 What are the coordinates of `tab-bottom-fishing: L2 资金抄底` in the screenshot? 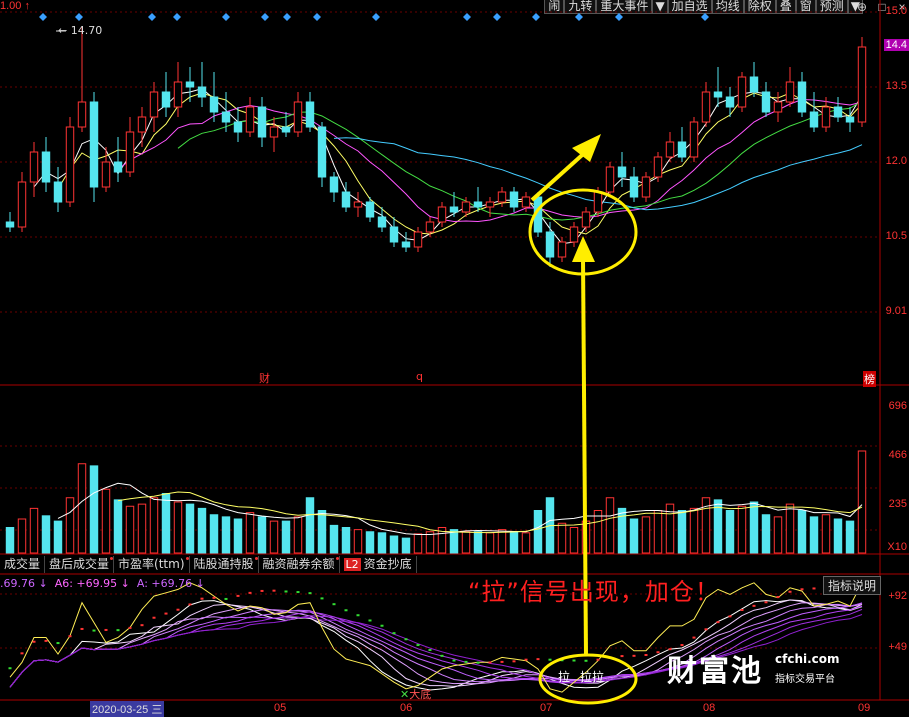 It's located at (378, 564).